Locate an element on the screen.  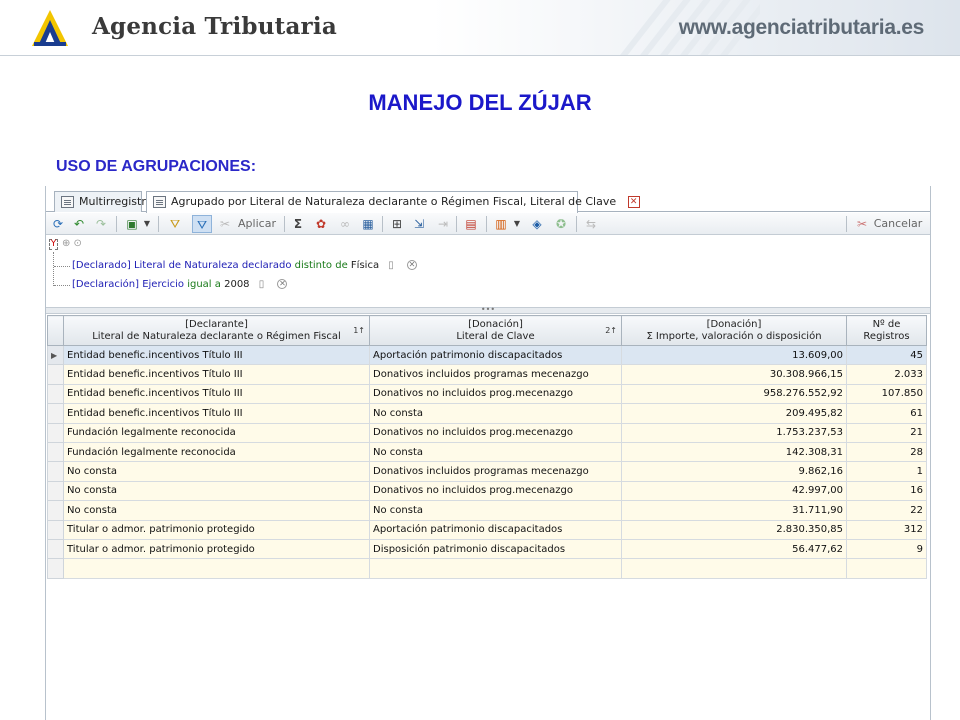
cell-registros: 312 is located at coordinates (886, 529).